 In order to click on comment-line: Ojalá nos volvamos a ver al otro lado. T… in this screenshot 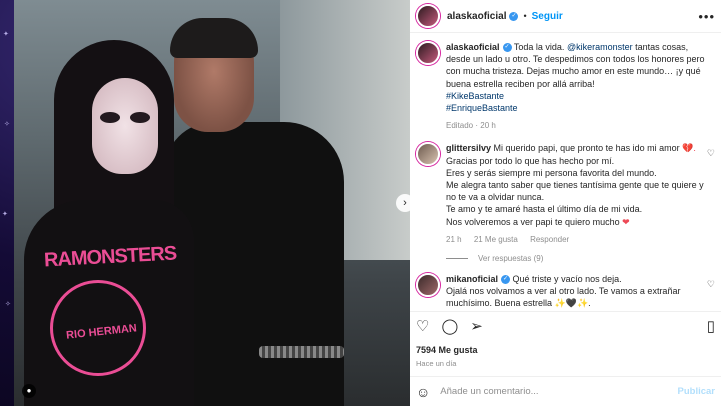, I will do `click(563, 297)`.